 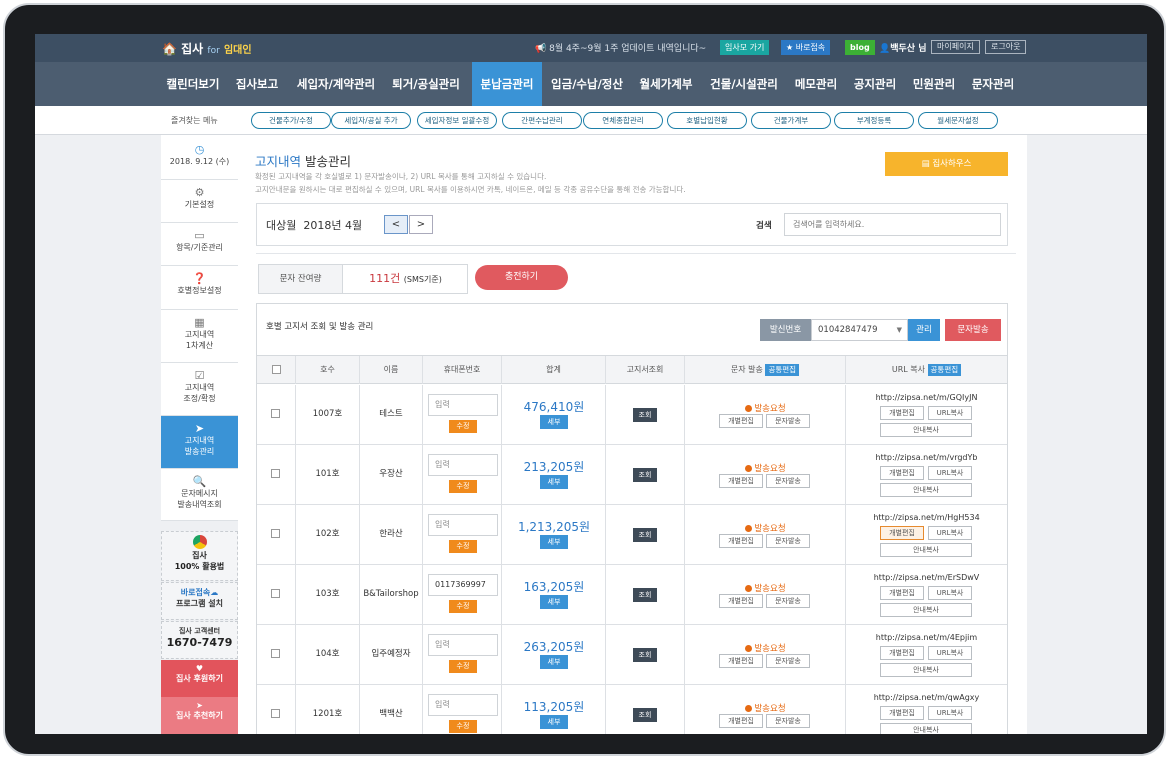 I want to click on site-logo: 🏠 집사 for 임대인, so click(x=207, y=48).